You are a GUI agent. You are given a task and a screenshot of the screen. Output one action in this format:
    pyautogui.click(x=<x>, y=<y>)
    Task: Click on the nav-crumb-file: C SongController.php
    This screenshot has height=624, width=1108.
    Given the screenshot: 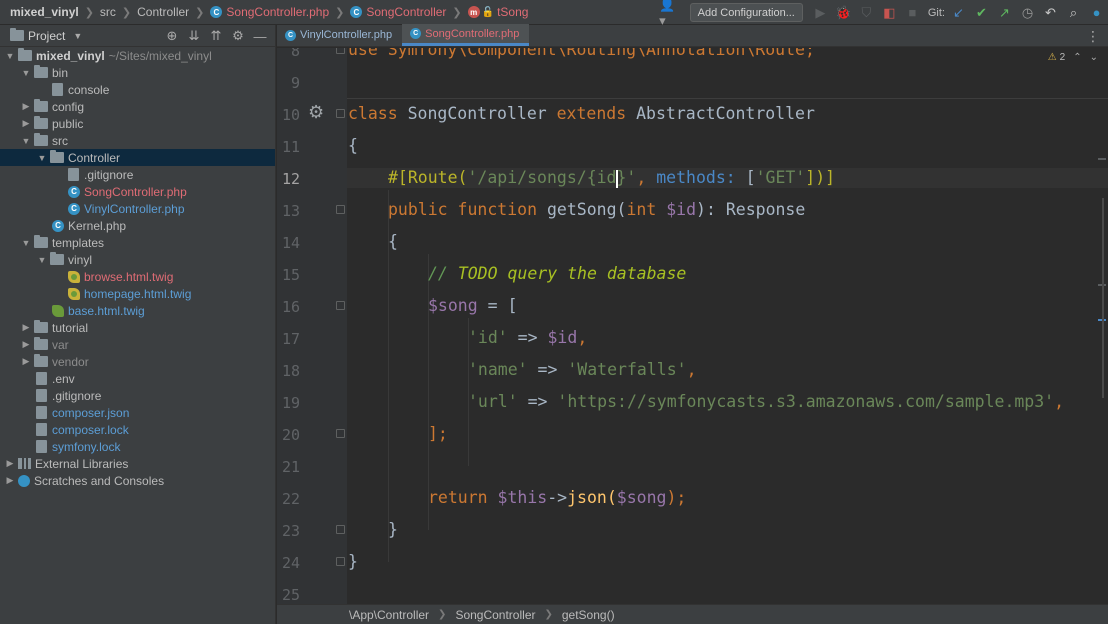 What is the action you would take?
    pyautogui.click(x=269, y=12)
    